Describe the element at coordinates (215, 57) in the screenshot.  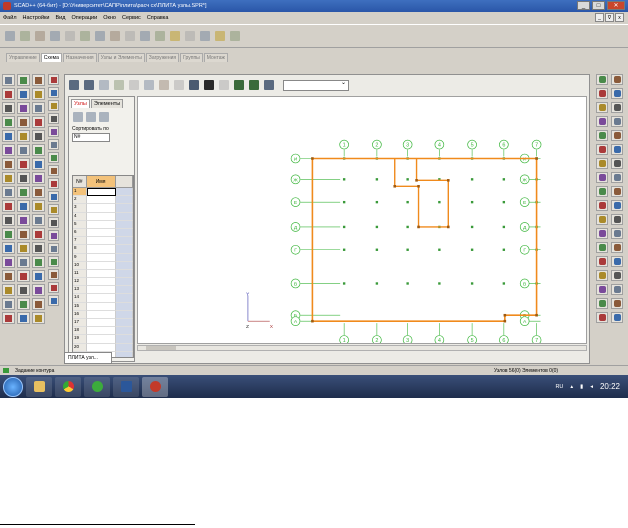
I see `tab-assembly: Монтаж` at that location.